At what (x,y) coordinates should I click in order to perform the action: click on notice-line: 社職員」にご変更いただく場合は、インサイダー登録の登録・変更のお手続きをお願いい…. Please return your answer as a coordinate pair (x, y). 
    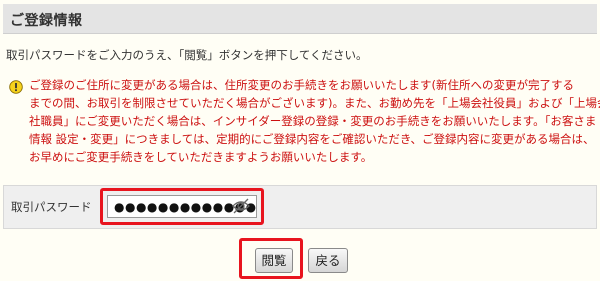
    Looking at the image, I should click on (313, 121).